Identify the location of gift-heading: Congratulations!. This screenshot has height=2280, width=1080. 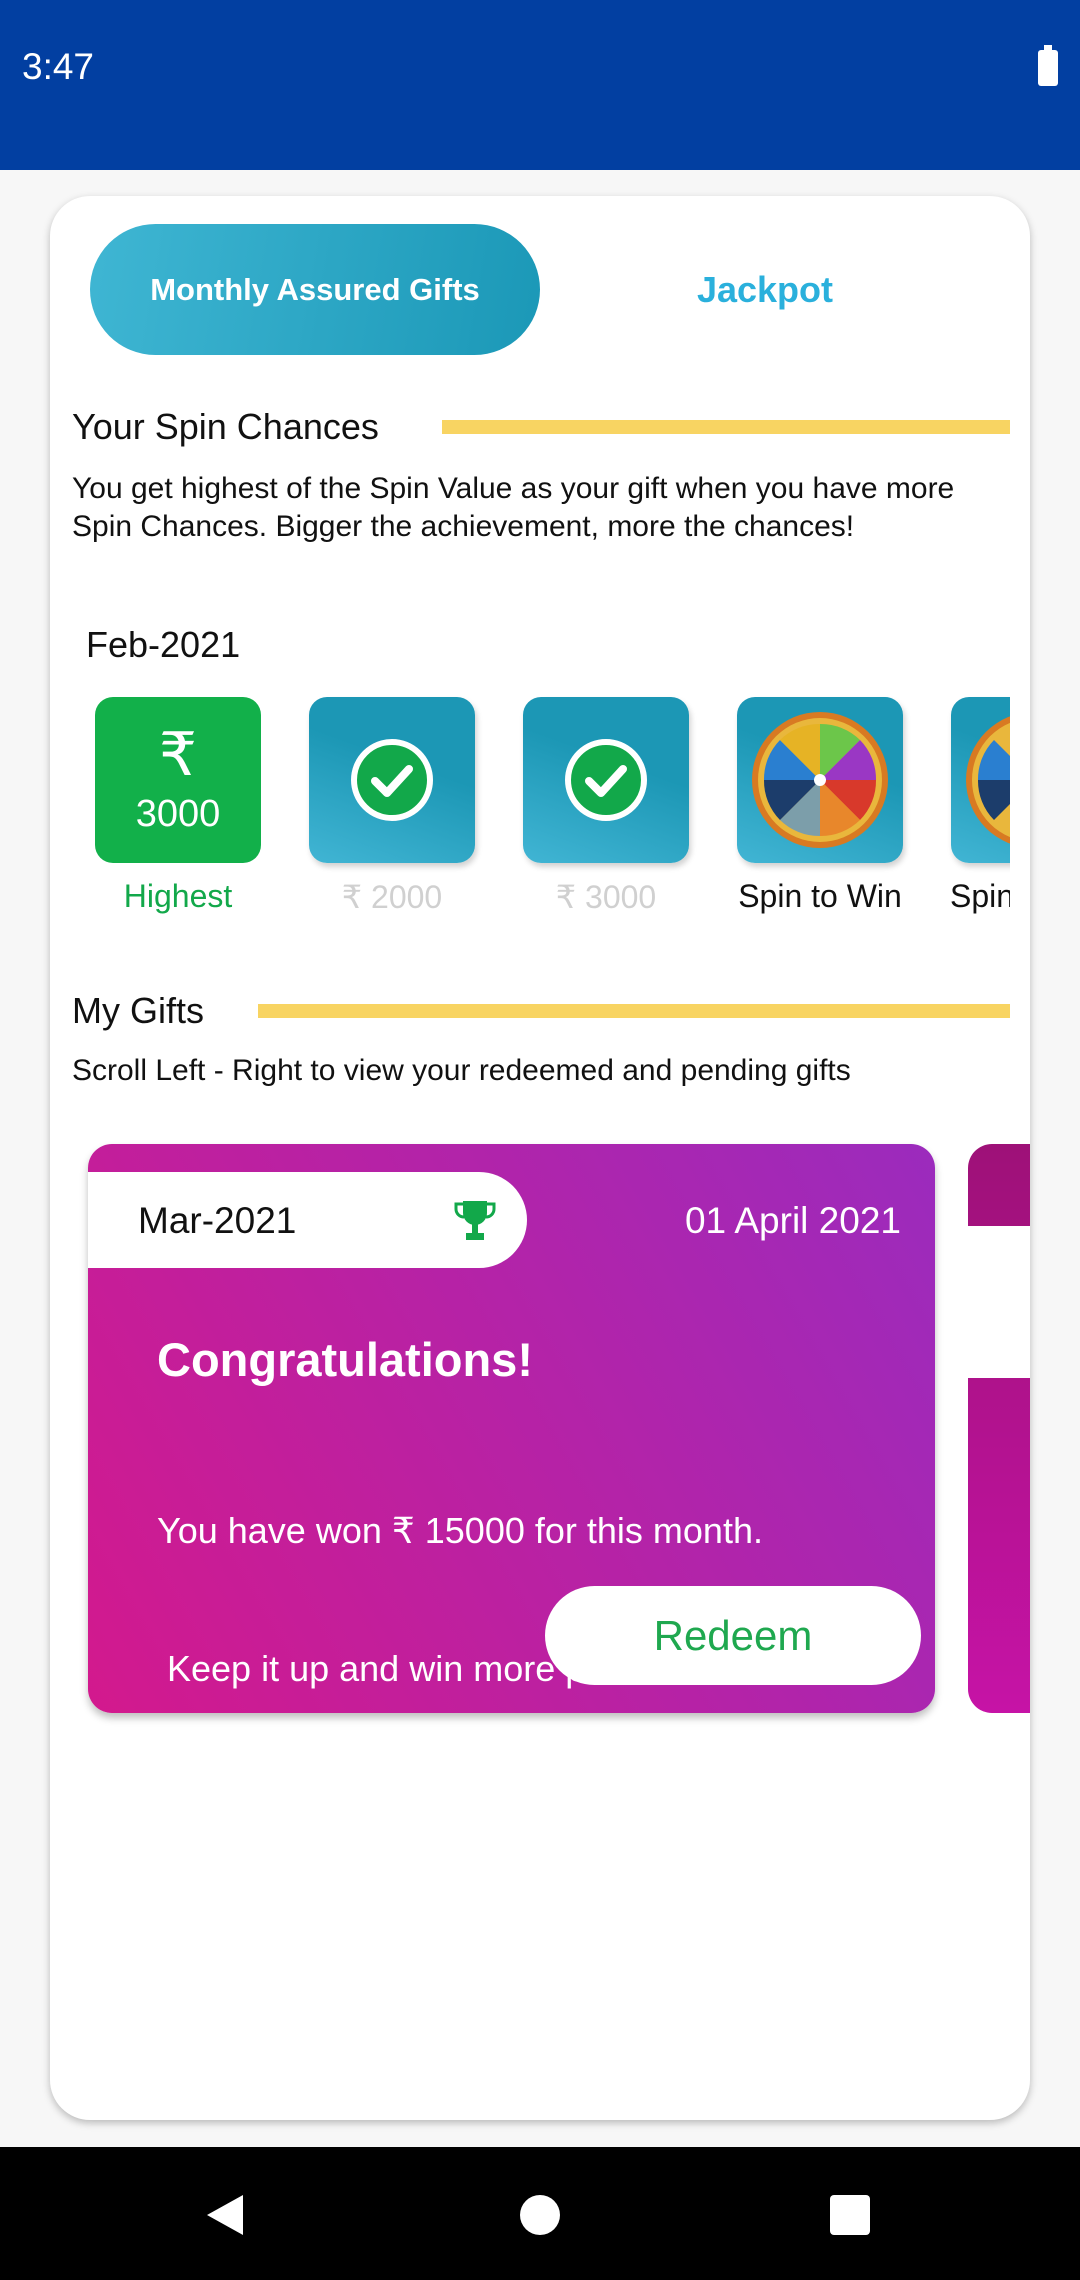
(345, 1359).